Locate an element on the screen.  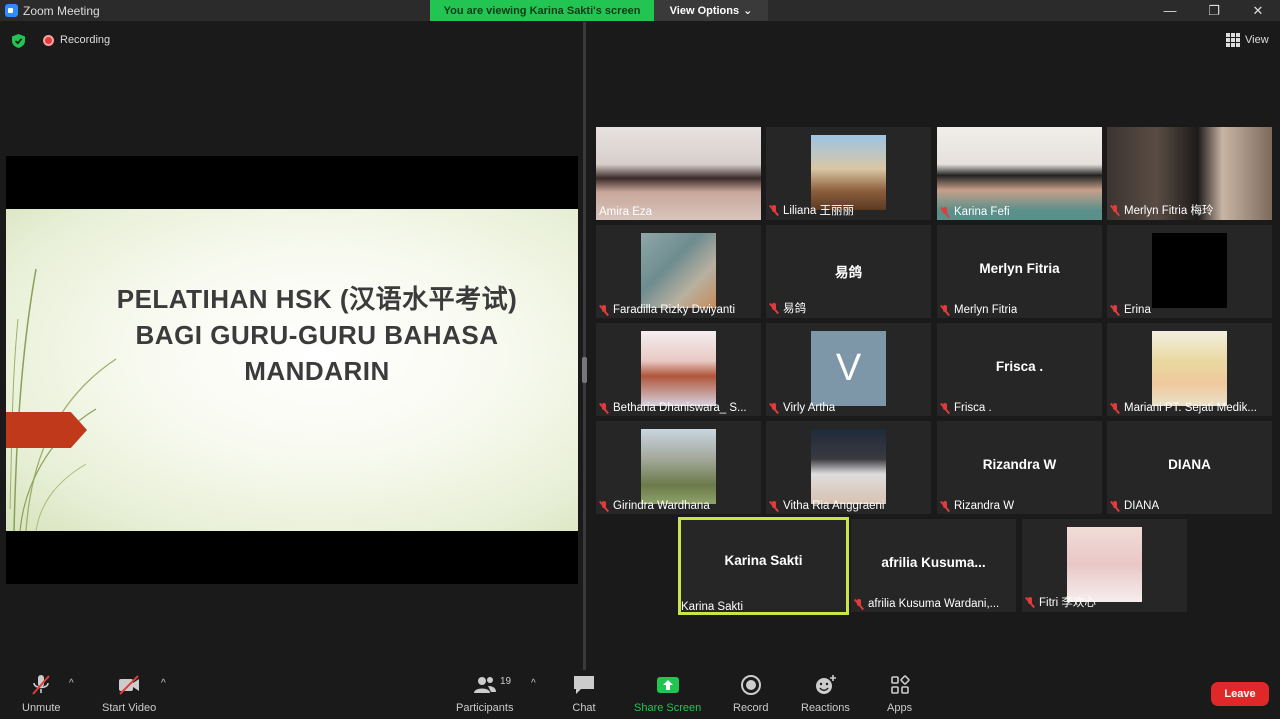
participant-center-name: 易鸽 is located at coordinates (848, 272).